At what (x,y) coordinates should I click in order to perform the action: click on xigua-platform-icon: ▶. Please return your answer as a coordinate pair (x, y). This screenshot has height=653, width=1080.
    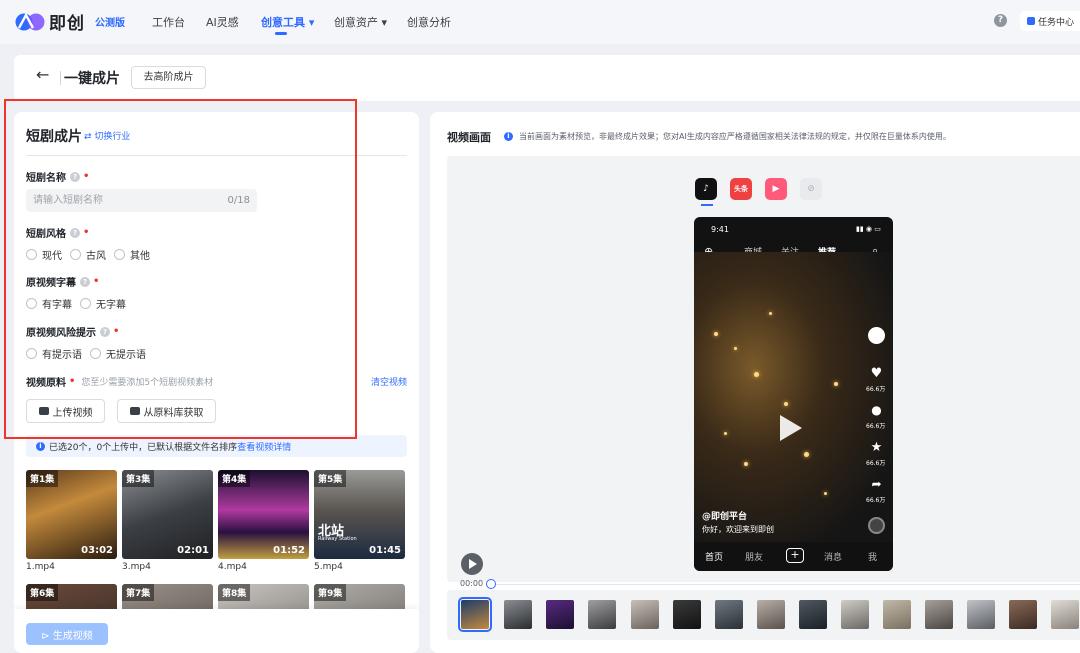
    Looking at the image, I should click on (776, 189).